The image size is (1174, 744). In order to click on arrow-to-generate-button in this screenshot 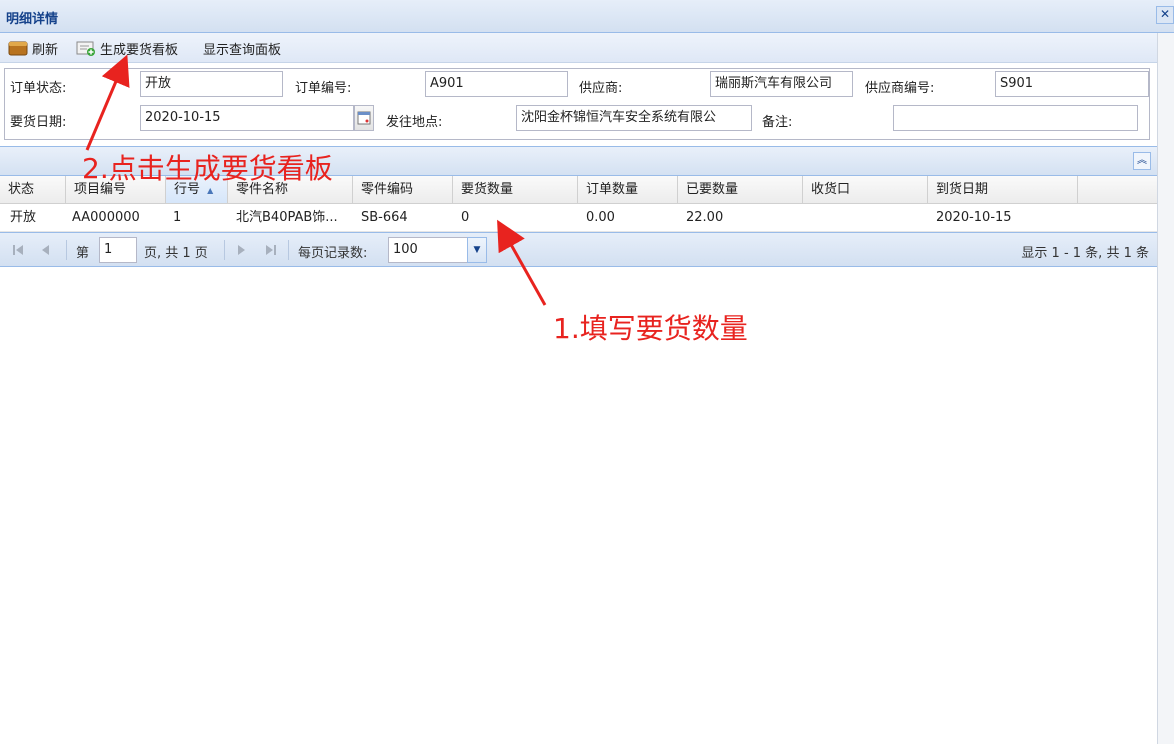, I will do `click(107, 102)`.